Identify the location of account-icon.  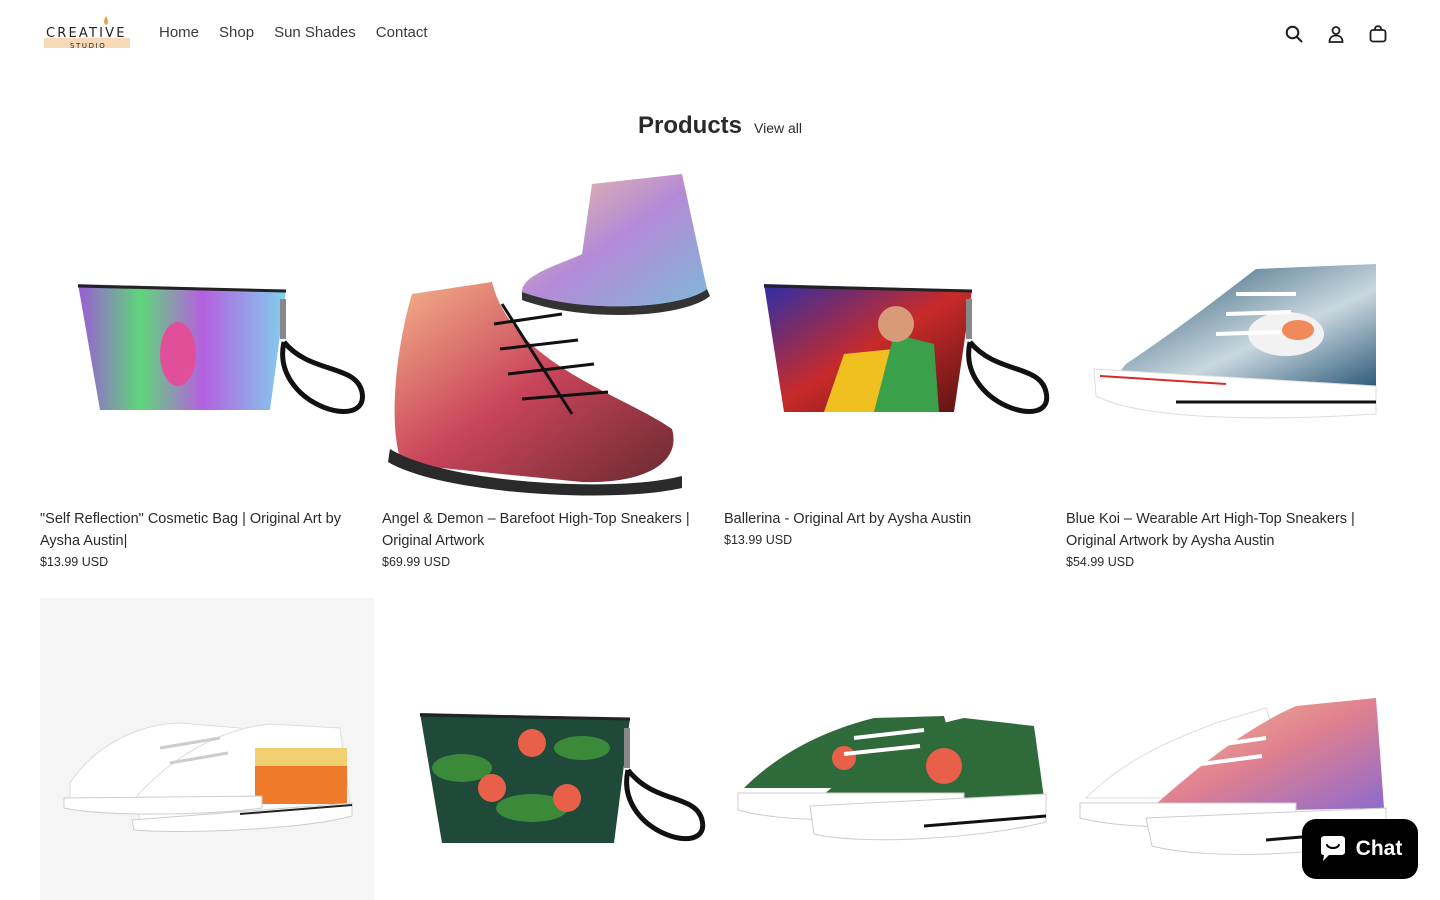
(1336, 34).